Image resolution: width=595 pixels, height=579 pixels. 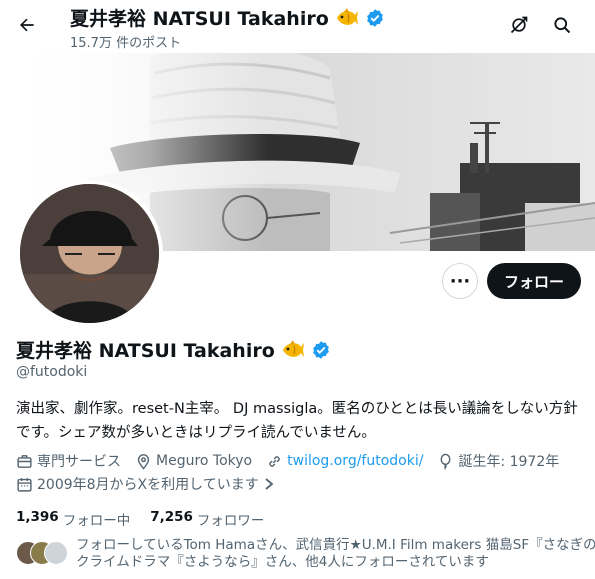 I want to click on joined-label: 2009年8月からXを利用しています, so click(x=148, y=485).